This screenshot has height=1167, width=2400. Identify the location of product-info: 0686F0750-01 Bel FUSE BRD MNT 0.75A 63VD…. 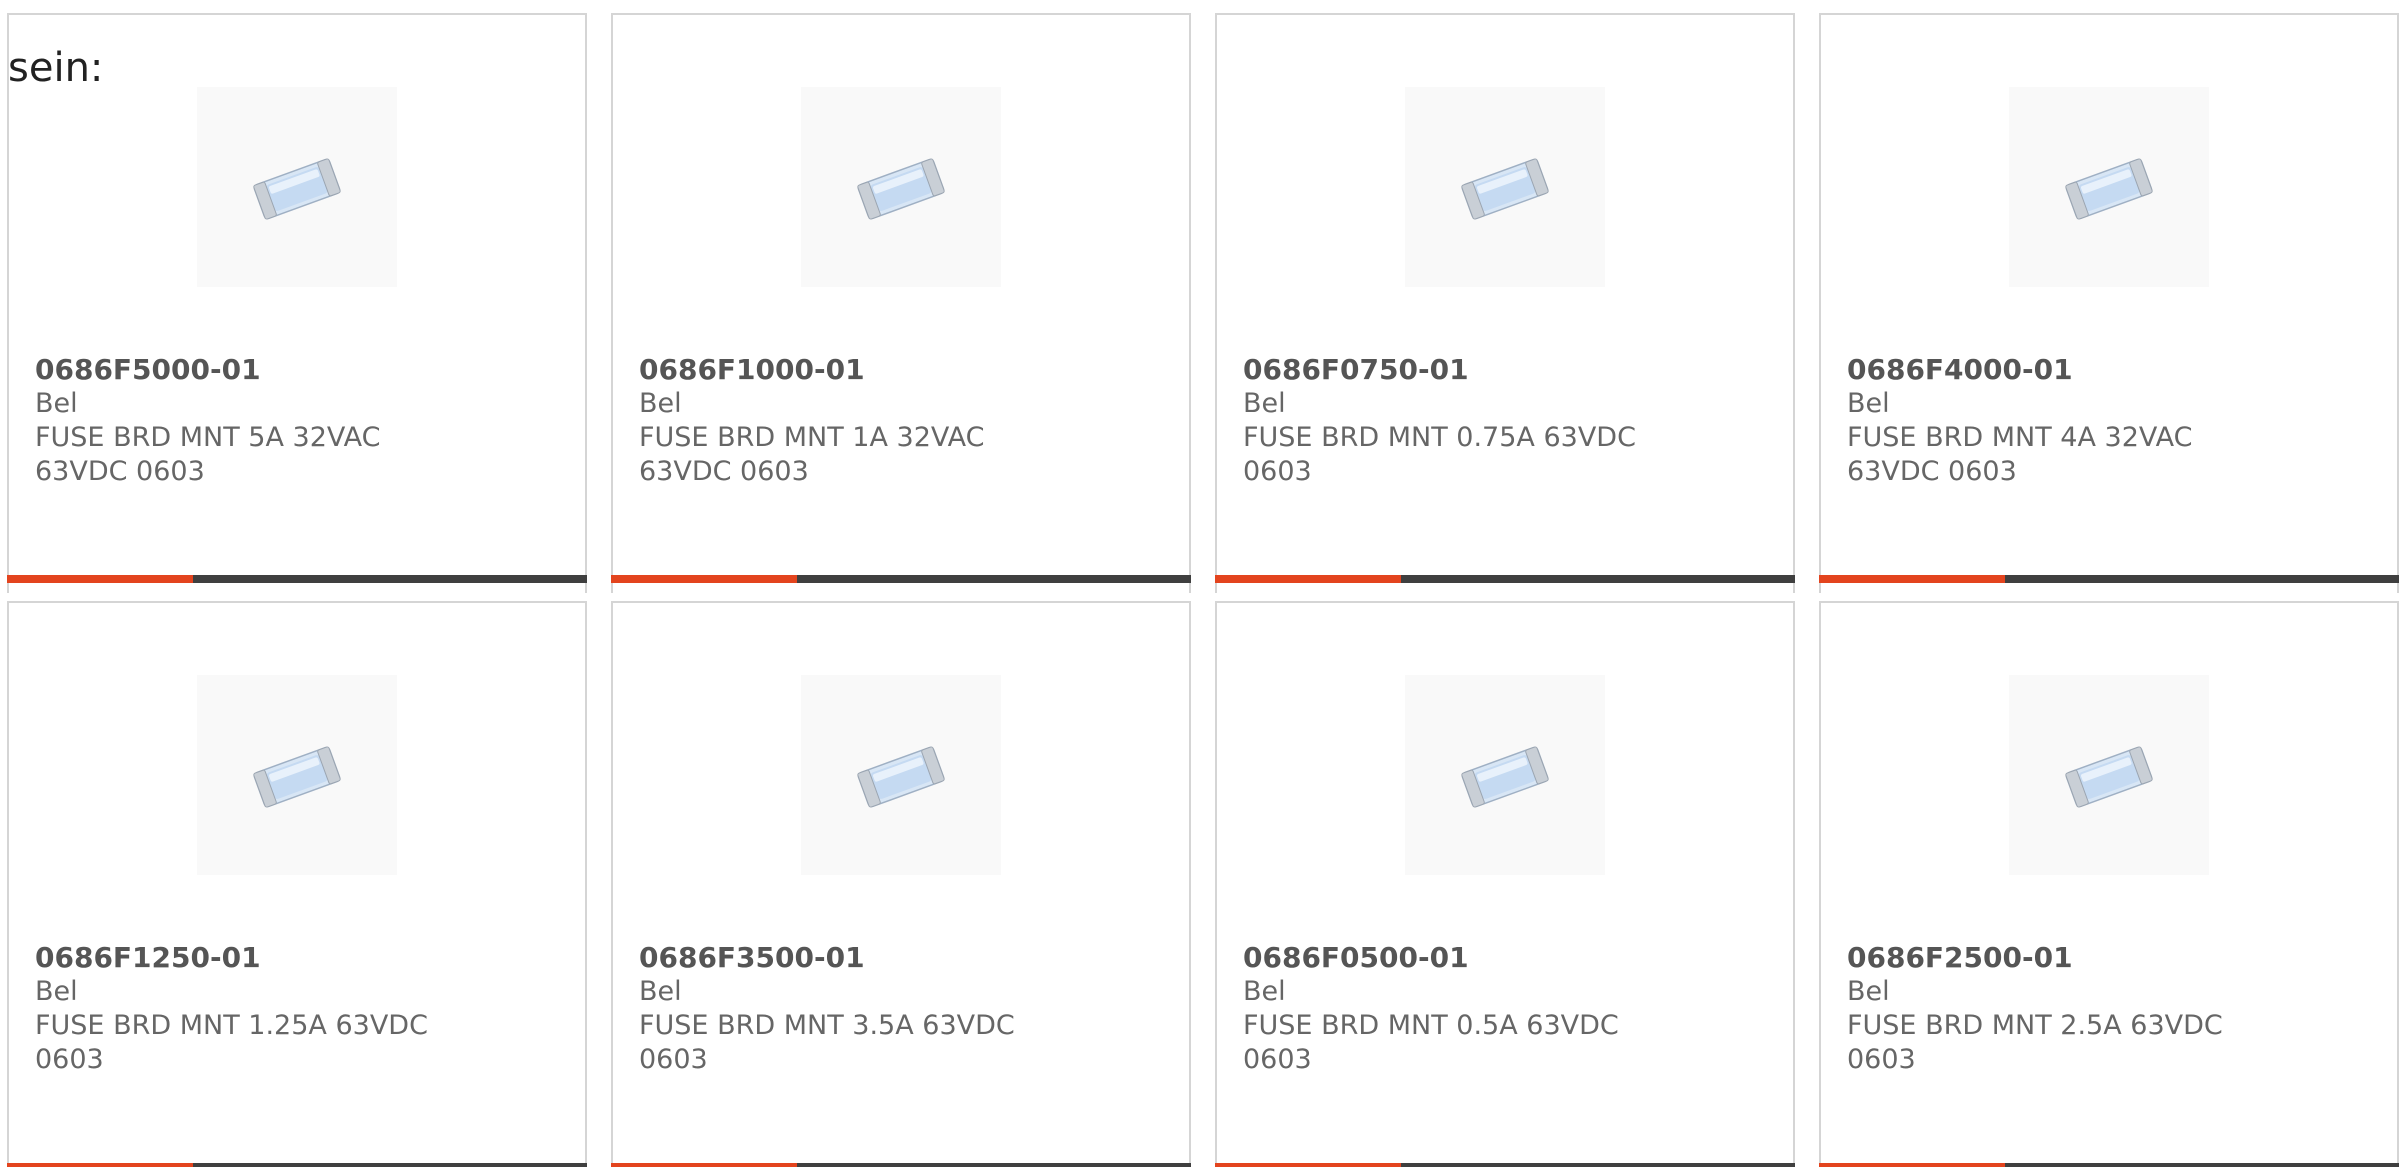
(1503, 421).